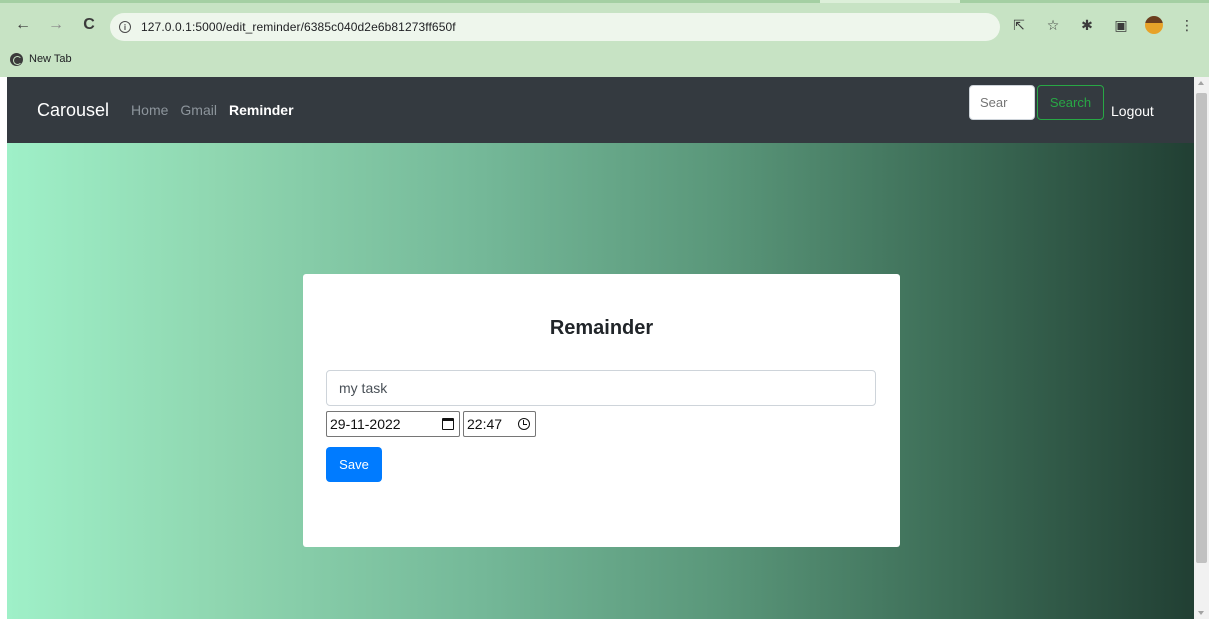 The image size is (1209, 619). What do you see at coordinates (50, 59) in the screenshot?
I see `bookmark-label: New Tab` at bounding box center [50, 59].